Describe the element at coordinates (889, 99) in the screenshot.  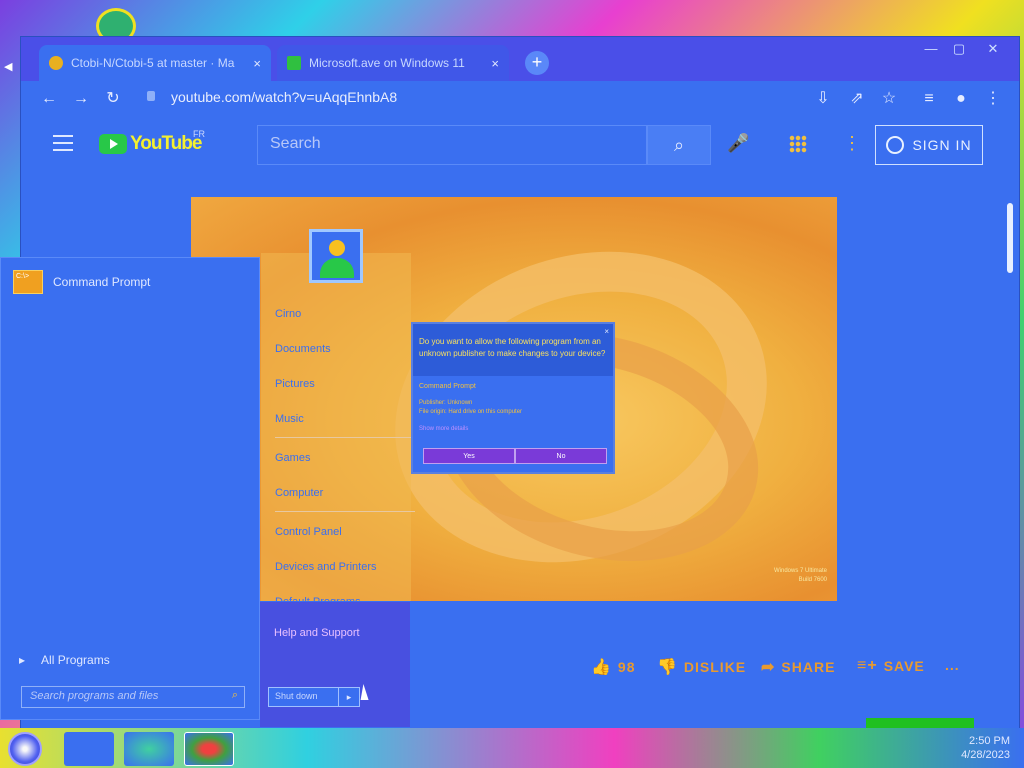
I see `bookmark-star-icon: ☆` at that location.